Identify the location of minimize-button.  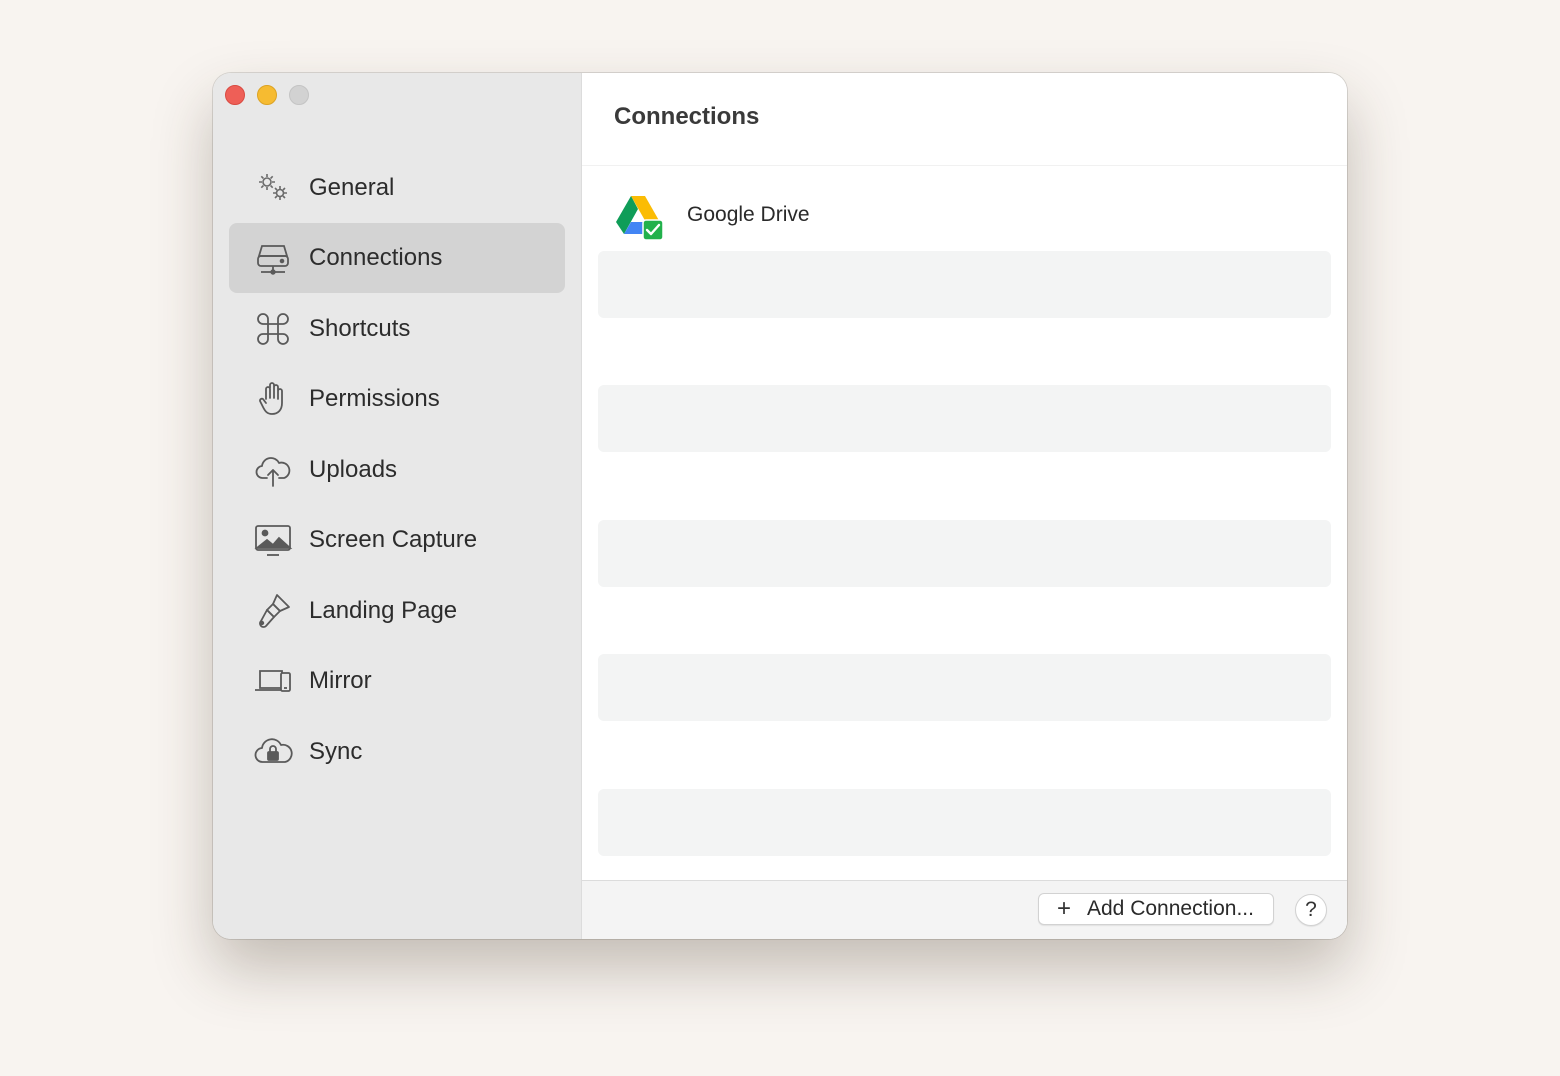
(267, 95).